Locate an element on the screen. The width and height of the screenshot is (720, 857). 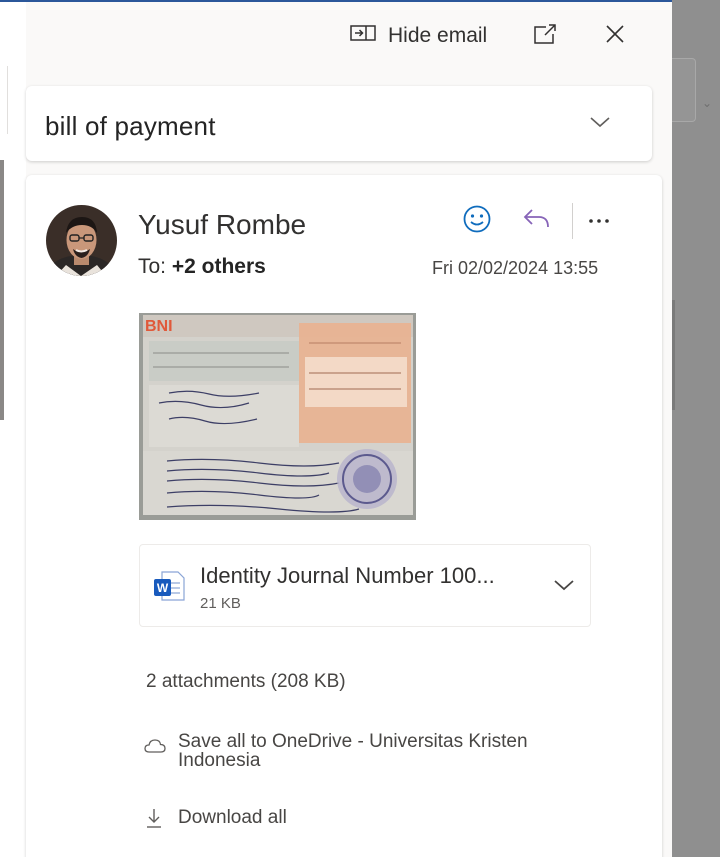
emoji-reaction-button is located at coordinates (477, 221).